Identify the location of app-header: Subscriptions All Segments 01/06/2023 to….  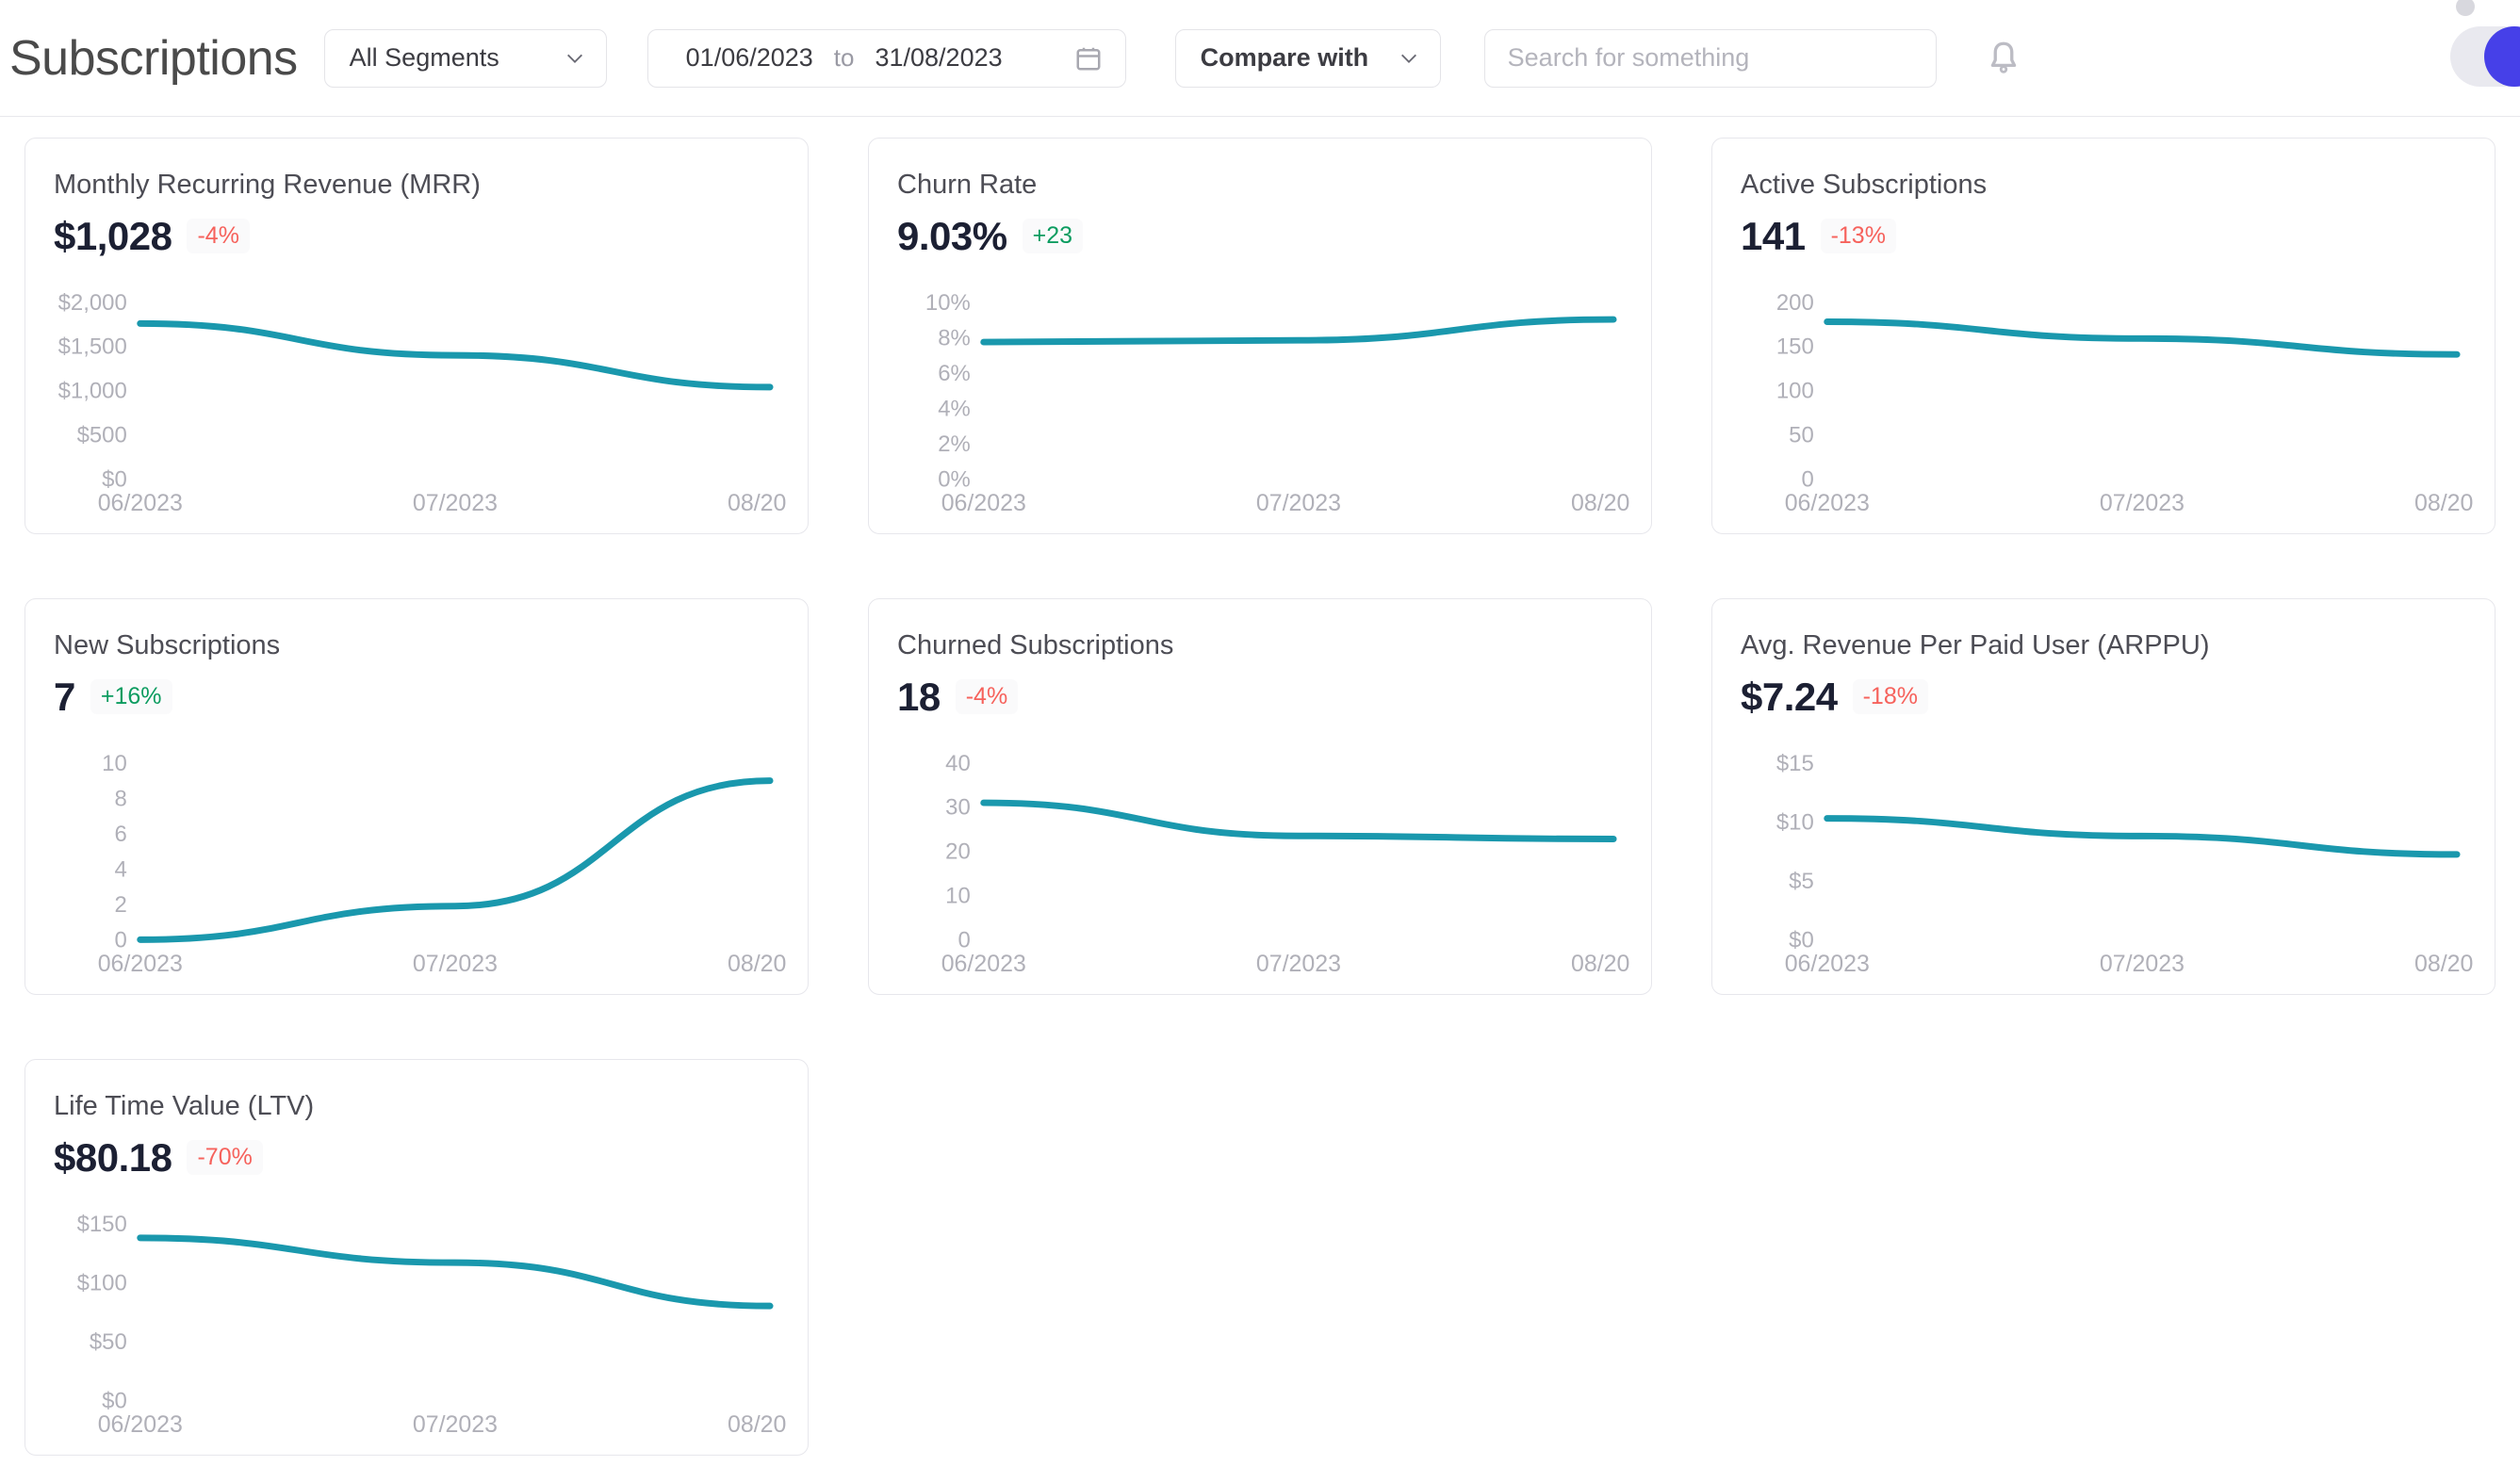
(1260, 59).